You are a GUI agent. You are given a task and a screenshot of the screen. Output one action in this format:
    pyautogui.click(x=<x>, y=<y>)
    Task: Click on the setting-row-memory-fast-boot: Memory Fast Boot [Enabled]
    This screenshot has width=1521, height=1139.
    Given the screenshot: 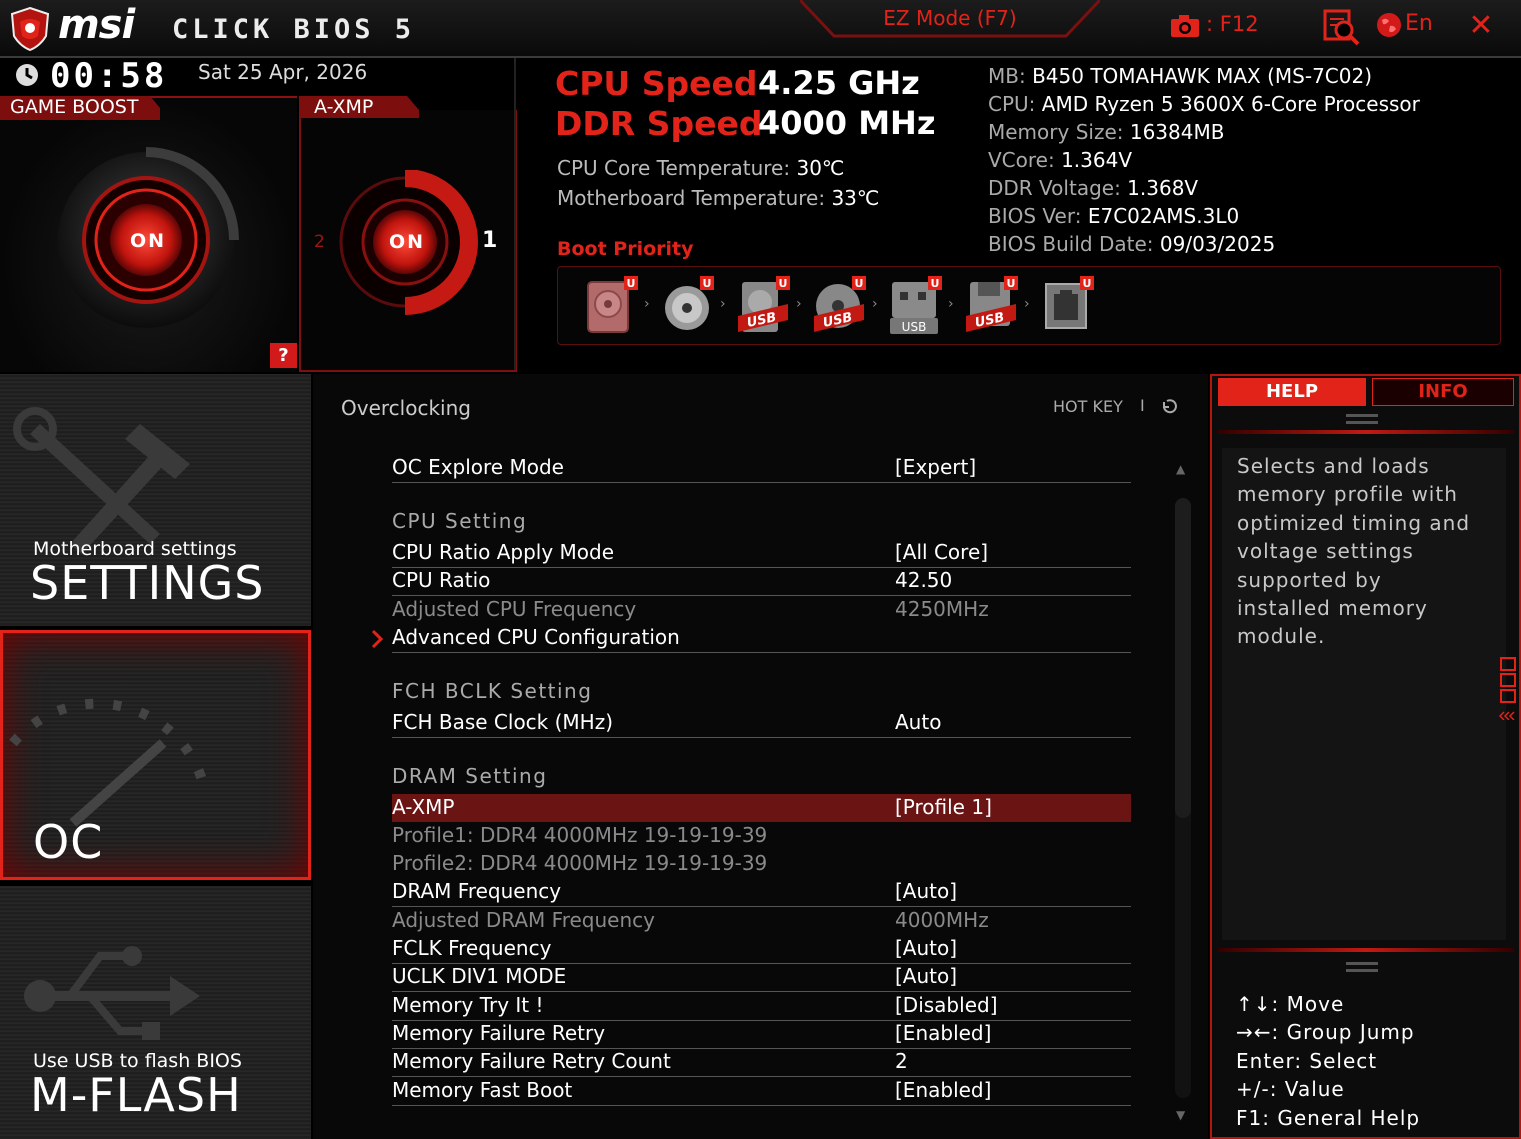 What is the action you would take?
    pyautogui.click(x=761, y=1091)
    